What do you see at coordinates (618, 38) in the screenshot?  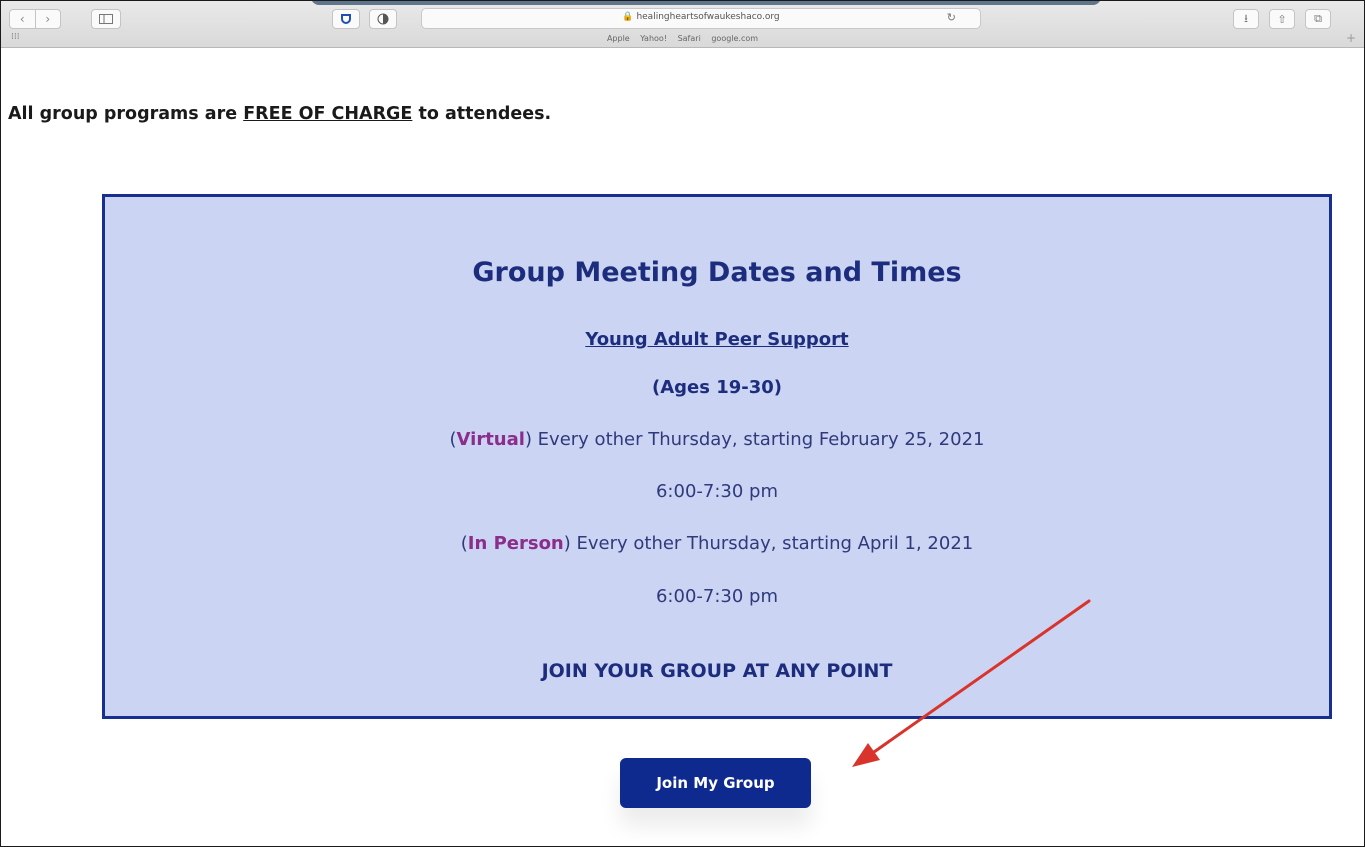 I see `favorite-apple: Apple` at bounding box center [618, 38].